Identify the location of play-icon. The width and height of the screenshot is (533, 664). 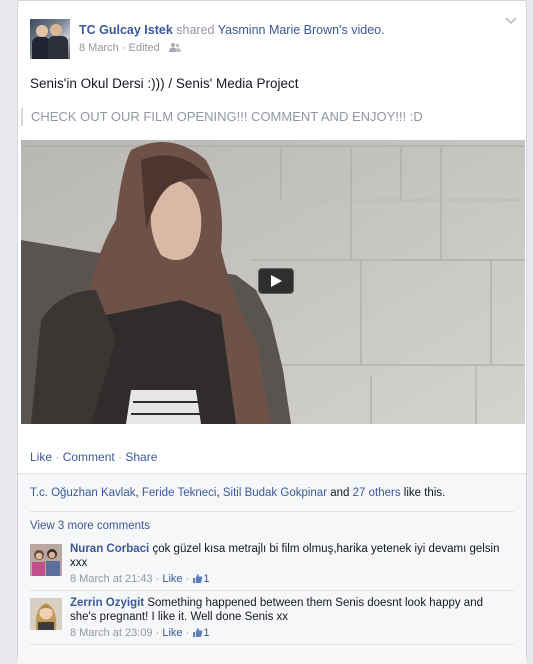
(276, 281).